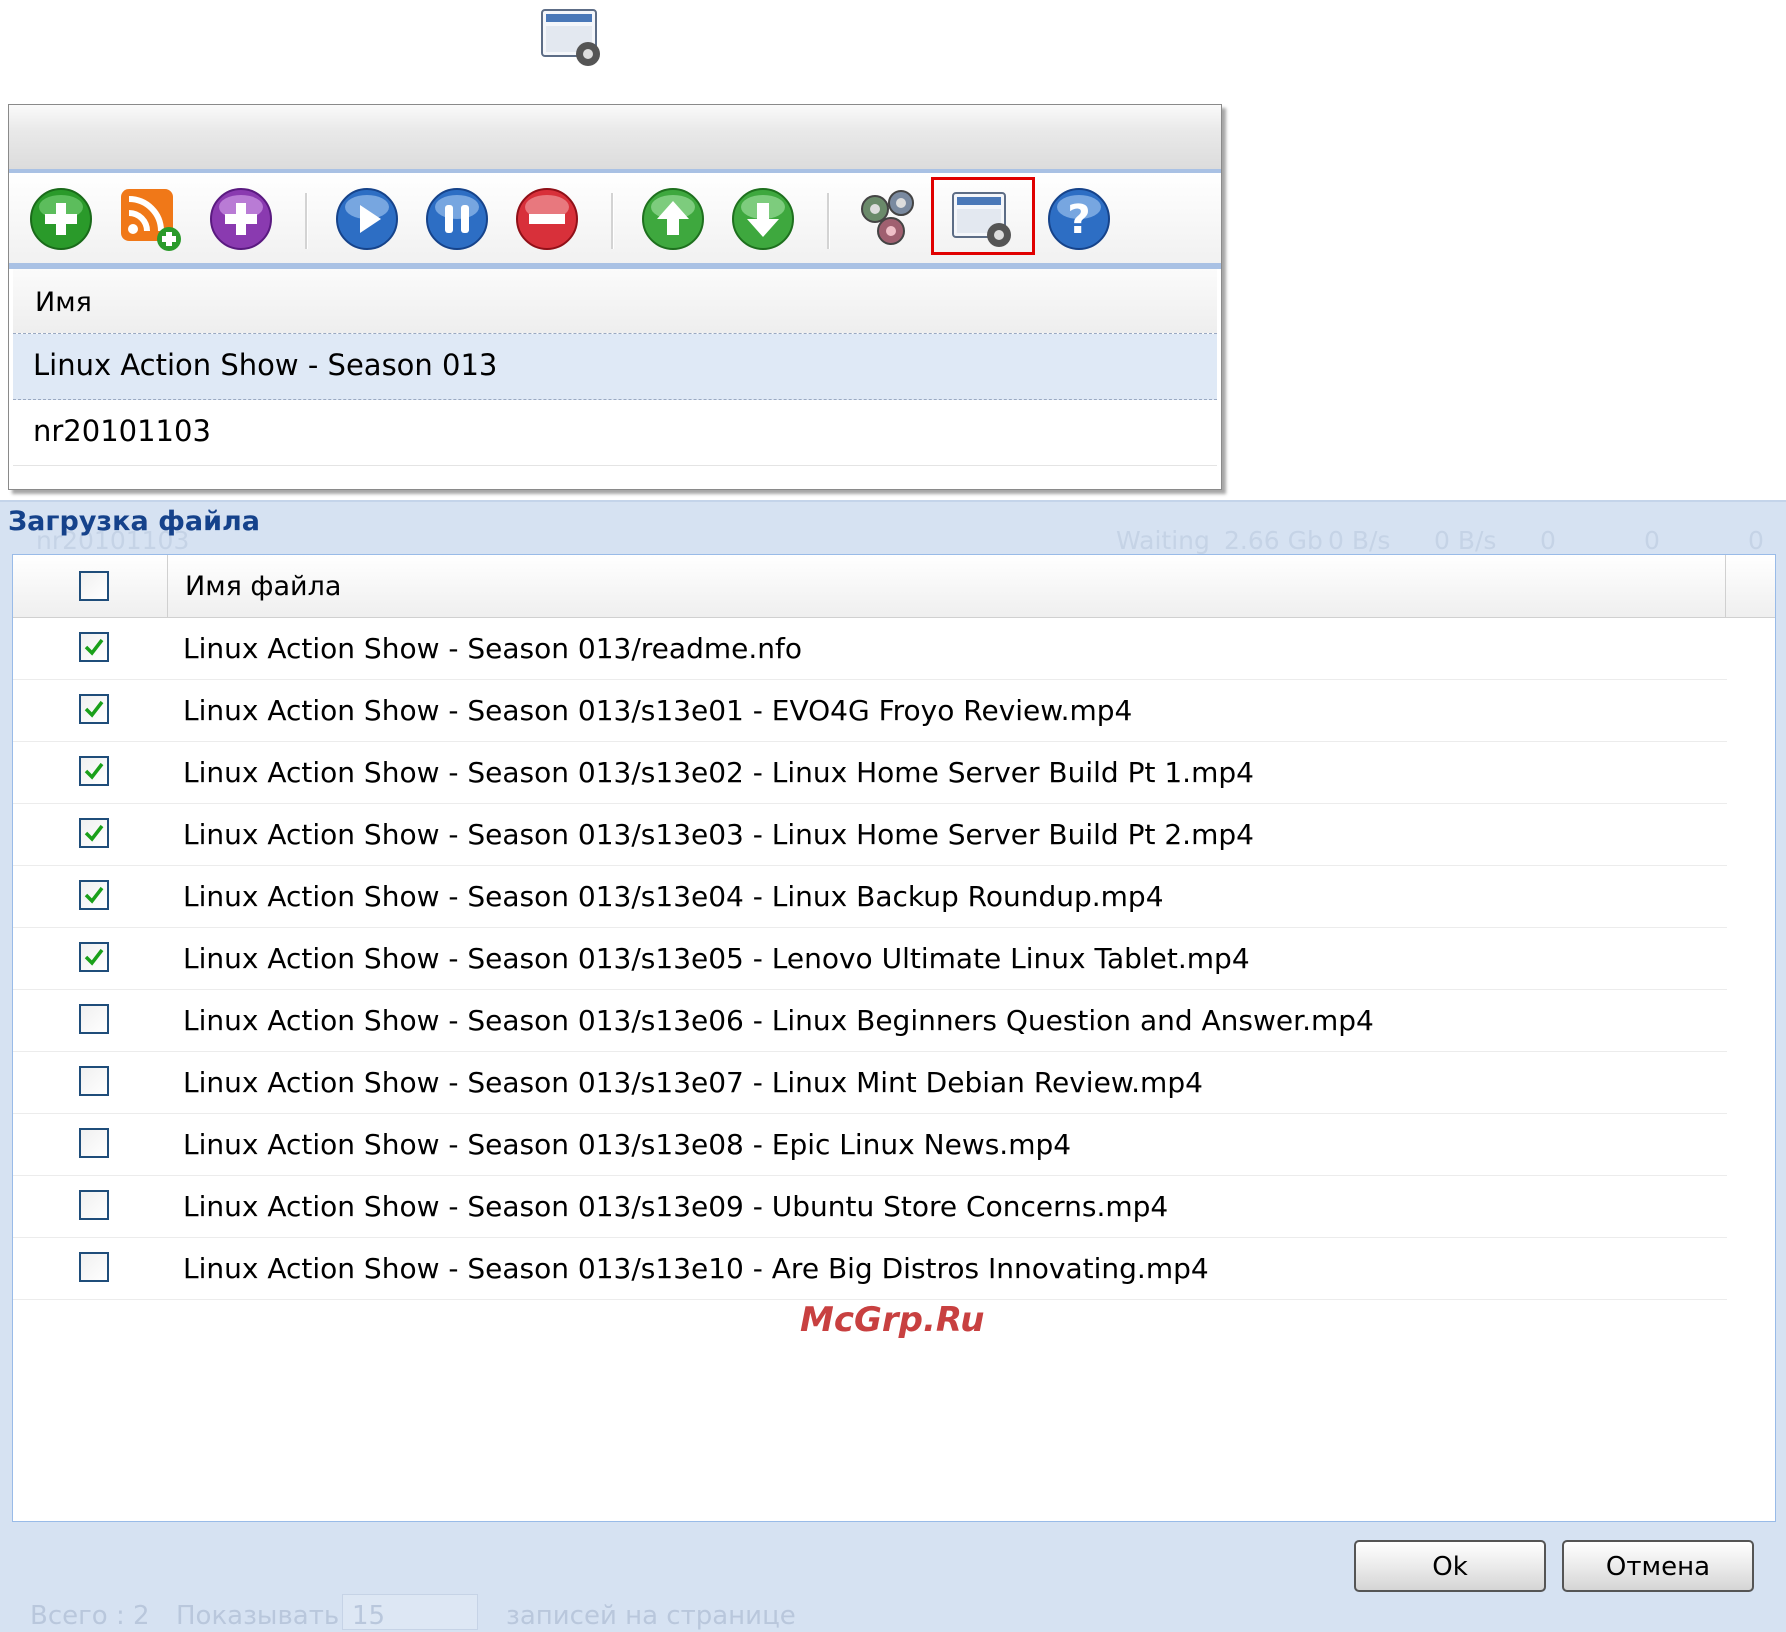 This screenshot has height=1632, width=1786. I want to click on cancel-button: Отмена, so click(1658, 1566).